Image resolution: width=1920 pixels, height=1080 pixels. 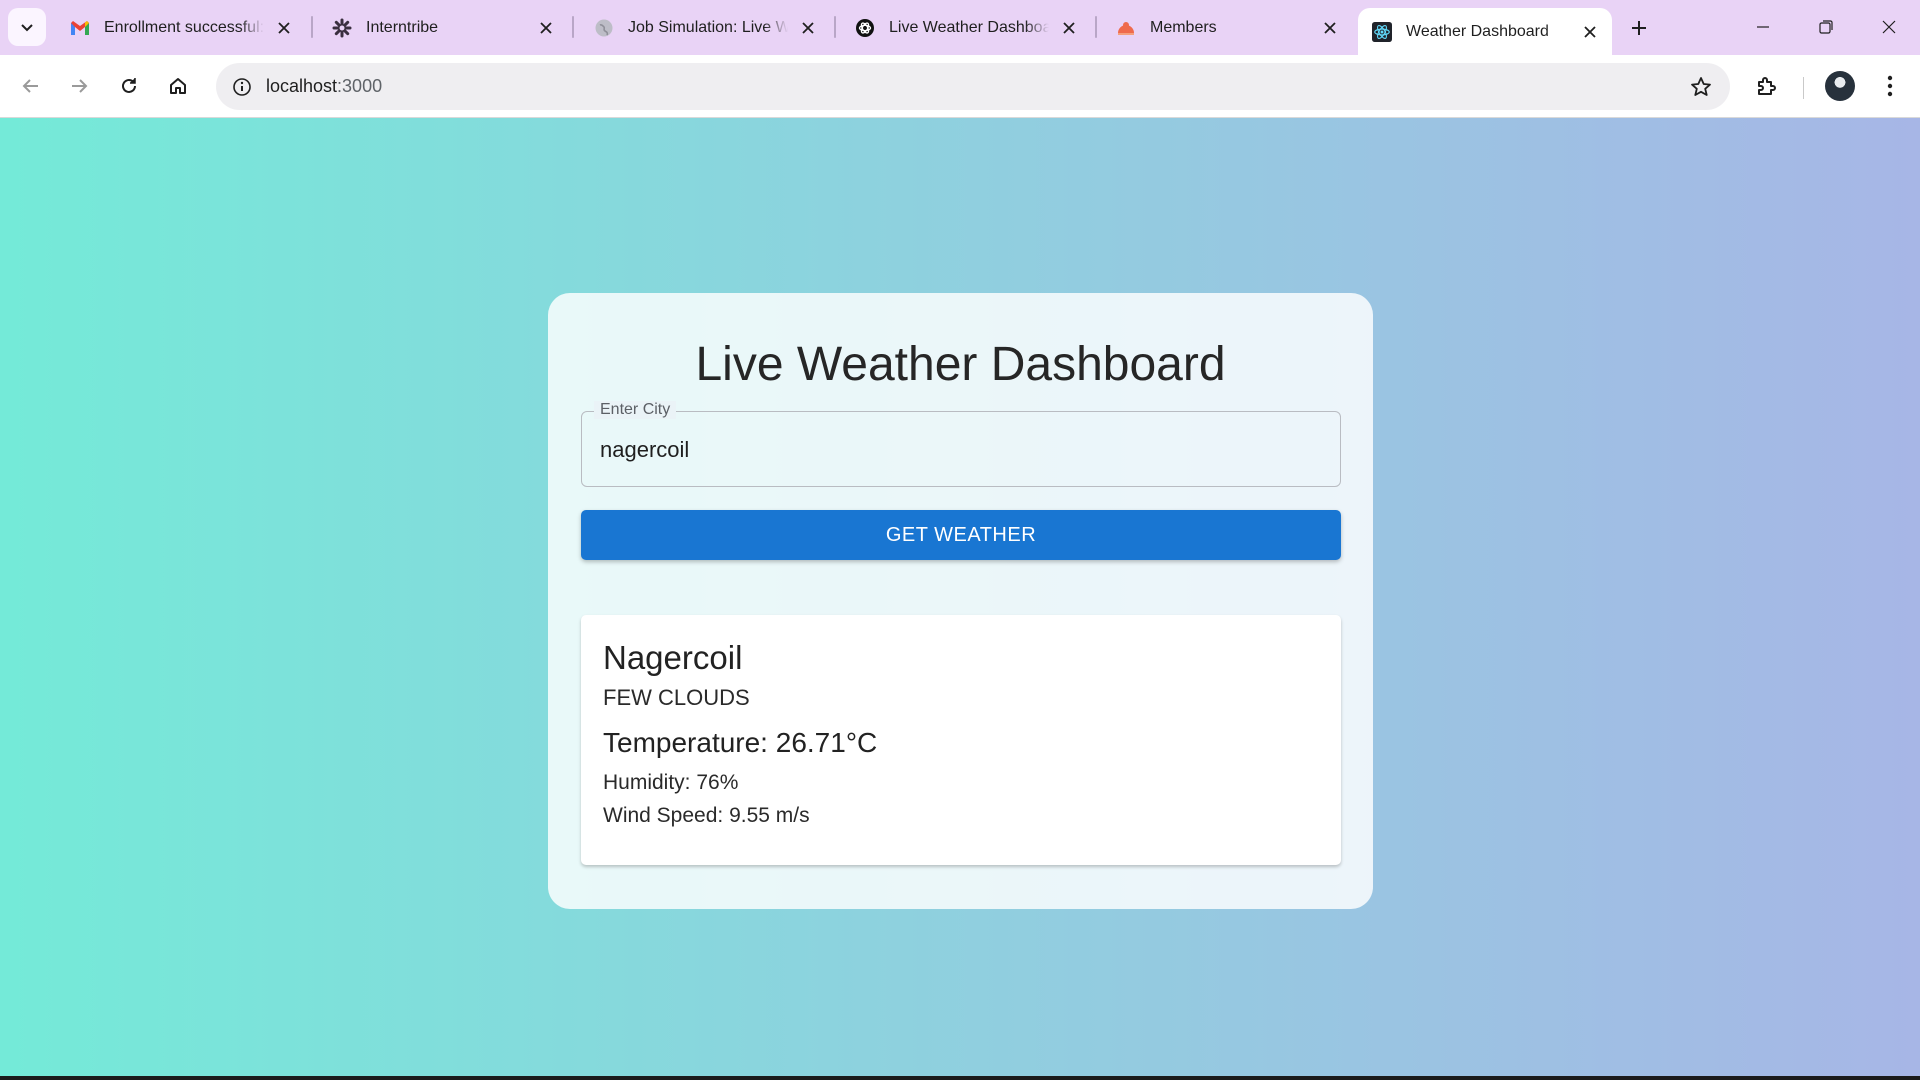 I want to click on tab-members: Members, so click(x=1227, y=27).